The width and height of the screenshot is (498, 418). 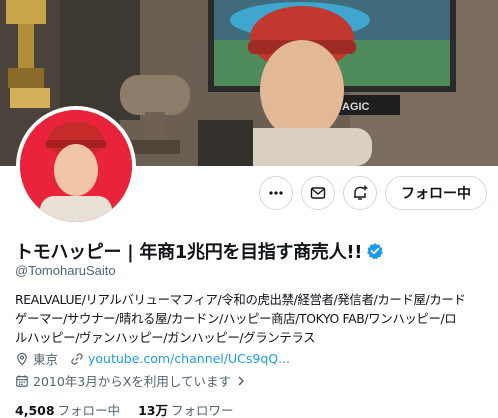 What do you see at coordinates (202, 410) in the screenshot?
I see `followers-label: フォロワー` at bounding box center [202, 410].